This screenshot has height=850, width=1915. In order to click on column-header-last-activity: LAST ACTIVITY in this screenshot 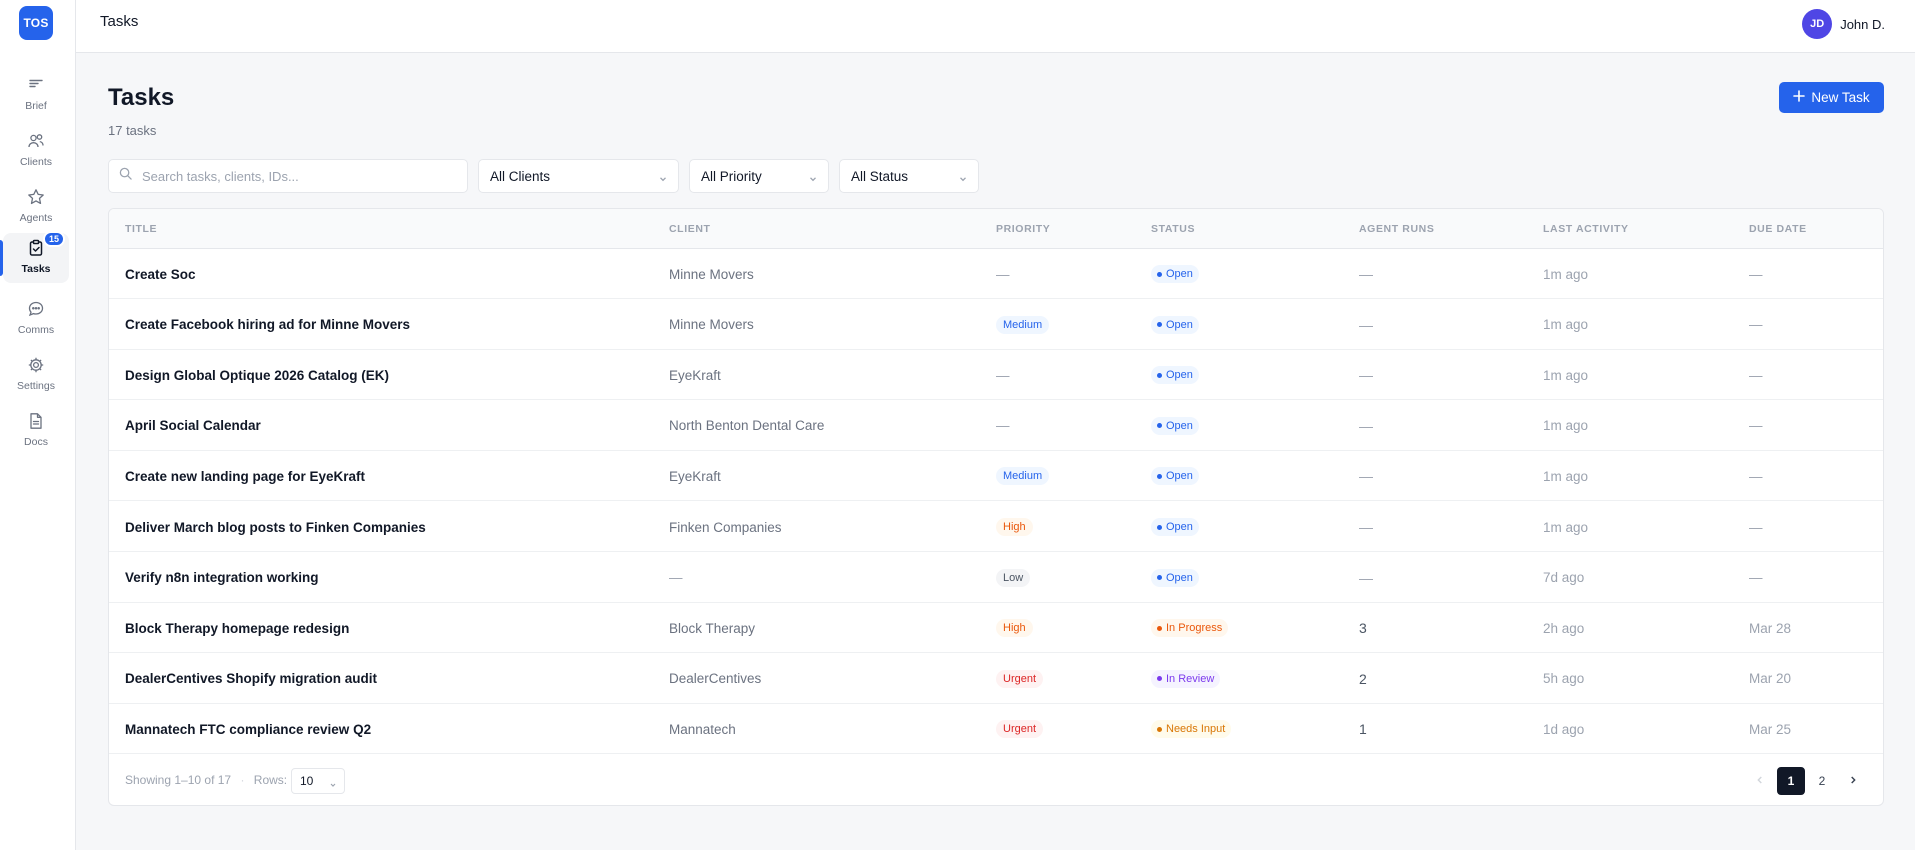, I will do `click(1586, 229)`.